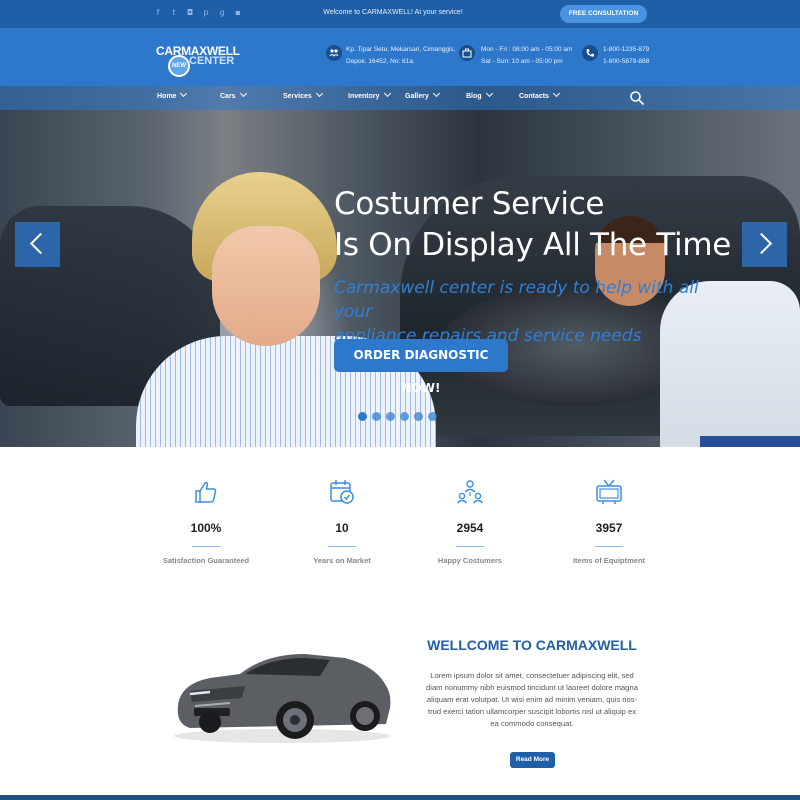 The height and width of the screenshot is (800, 800). Describe the element at coordinates (303, 94) in the screenshot. I see `nav-item-services: Services` at that location.